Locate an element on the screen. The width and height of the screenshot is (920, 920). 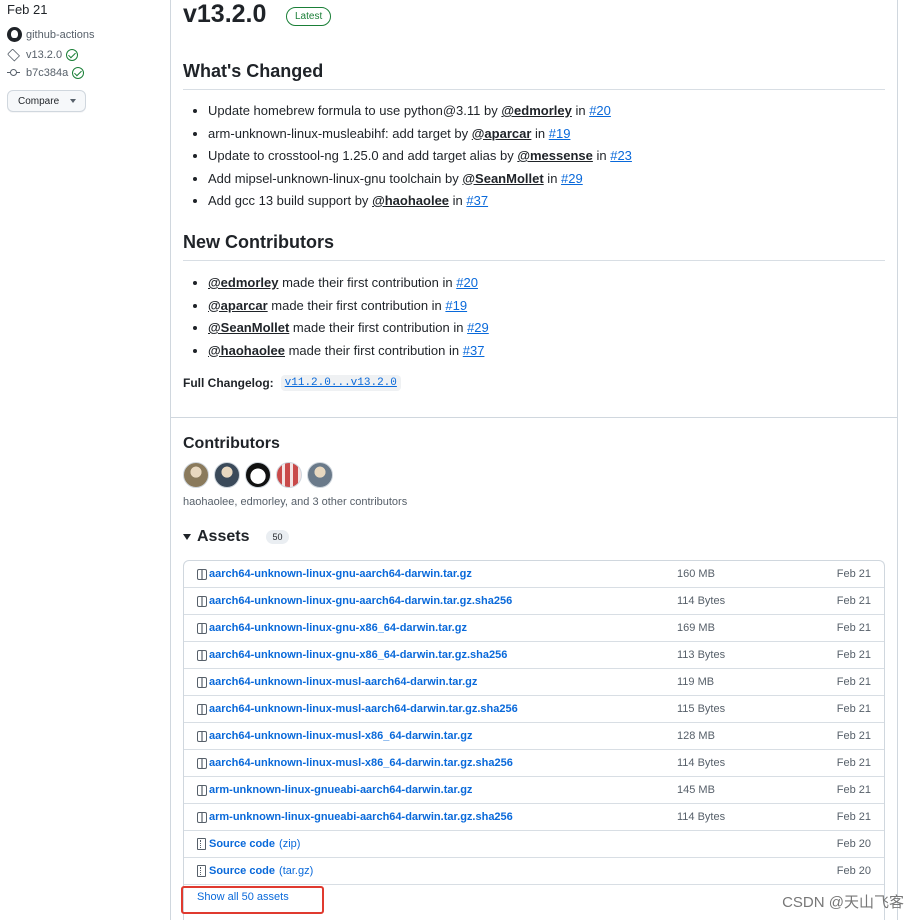
user-mention-link: @messense is located at coordinates (555, 155).